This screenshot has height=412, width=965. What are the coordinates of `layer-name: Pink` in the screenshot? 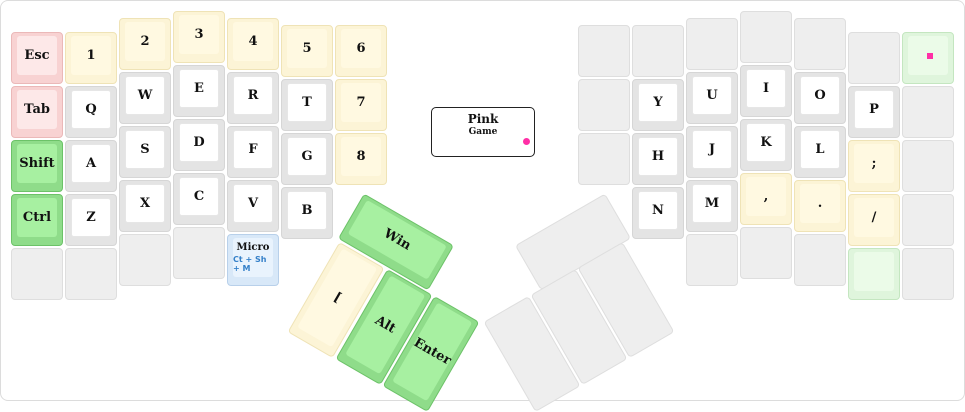 It's located at (483, 119).